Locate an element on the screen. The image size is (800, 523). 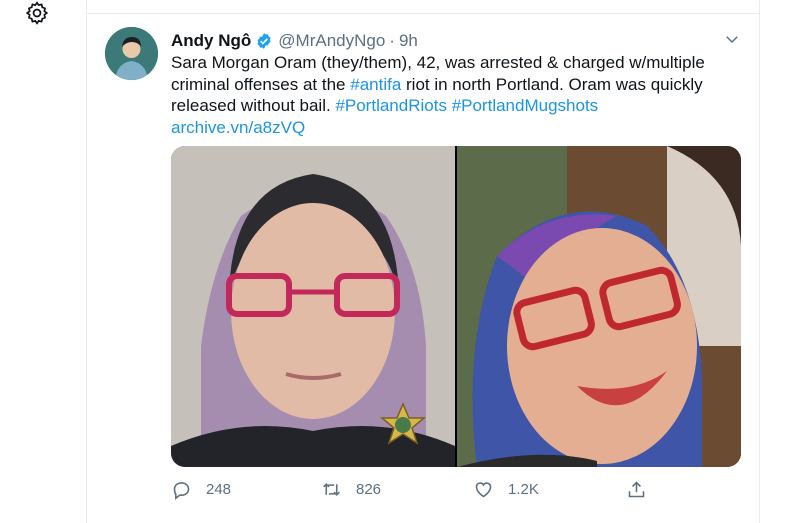
retweet-icon is located at coordinates (331, 489).